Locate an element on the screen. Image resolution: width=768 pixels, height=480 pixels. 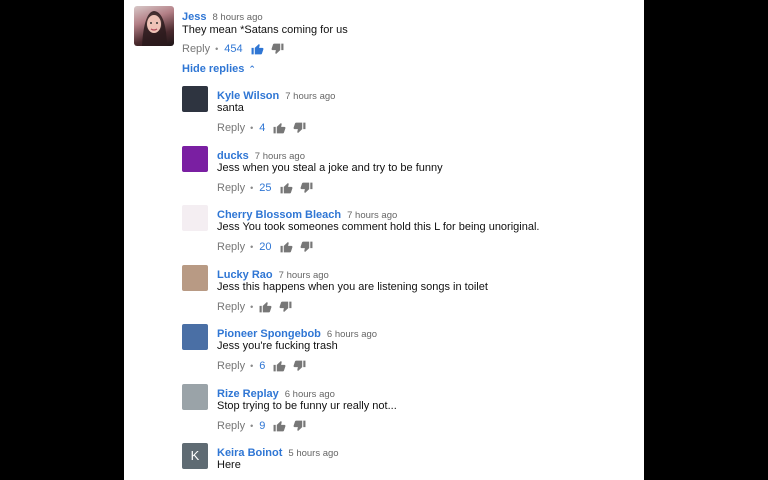
comment-actions: Reply • 9 is located at coordinates (265, 426).